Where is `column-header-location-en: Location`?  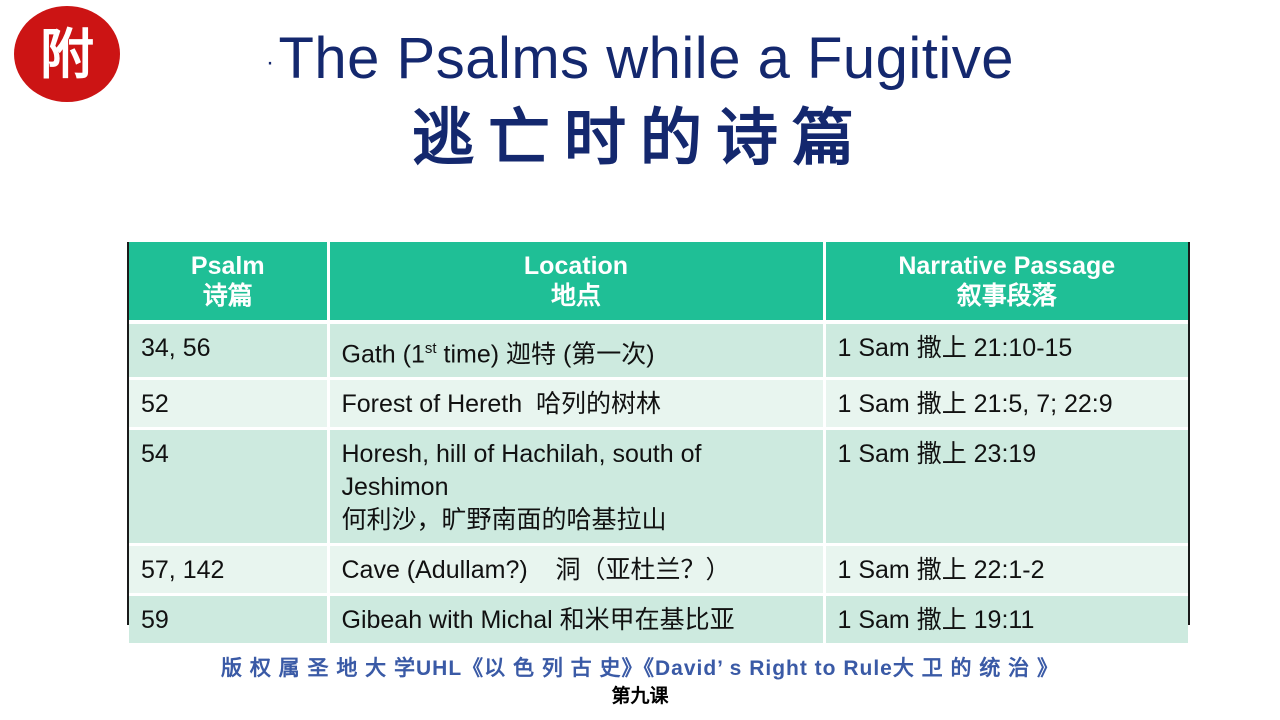 column-header-location-en: Location is located at coordinates (576, 266).